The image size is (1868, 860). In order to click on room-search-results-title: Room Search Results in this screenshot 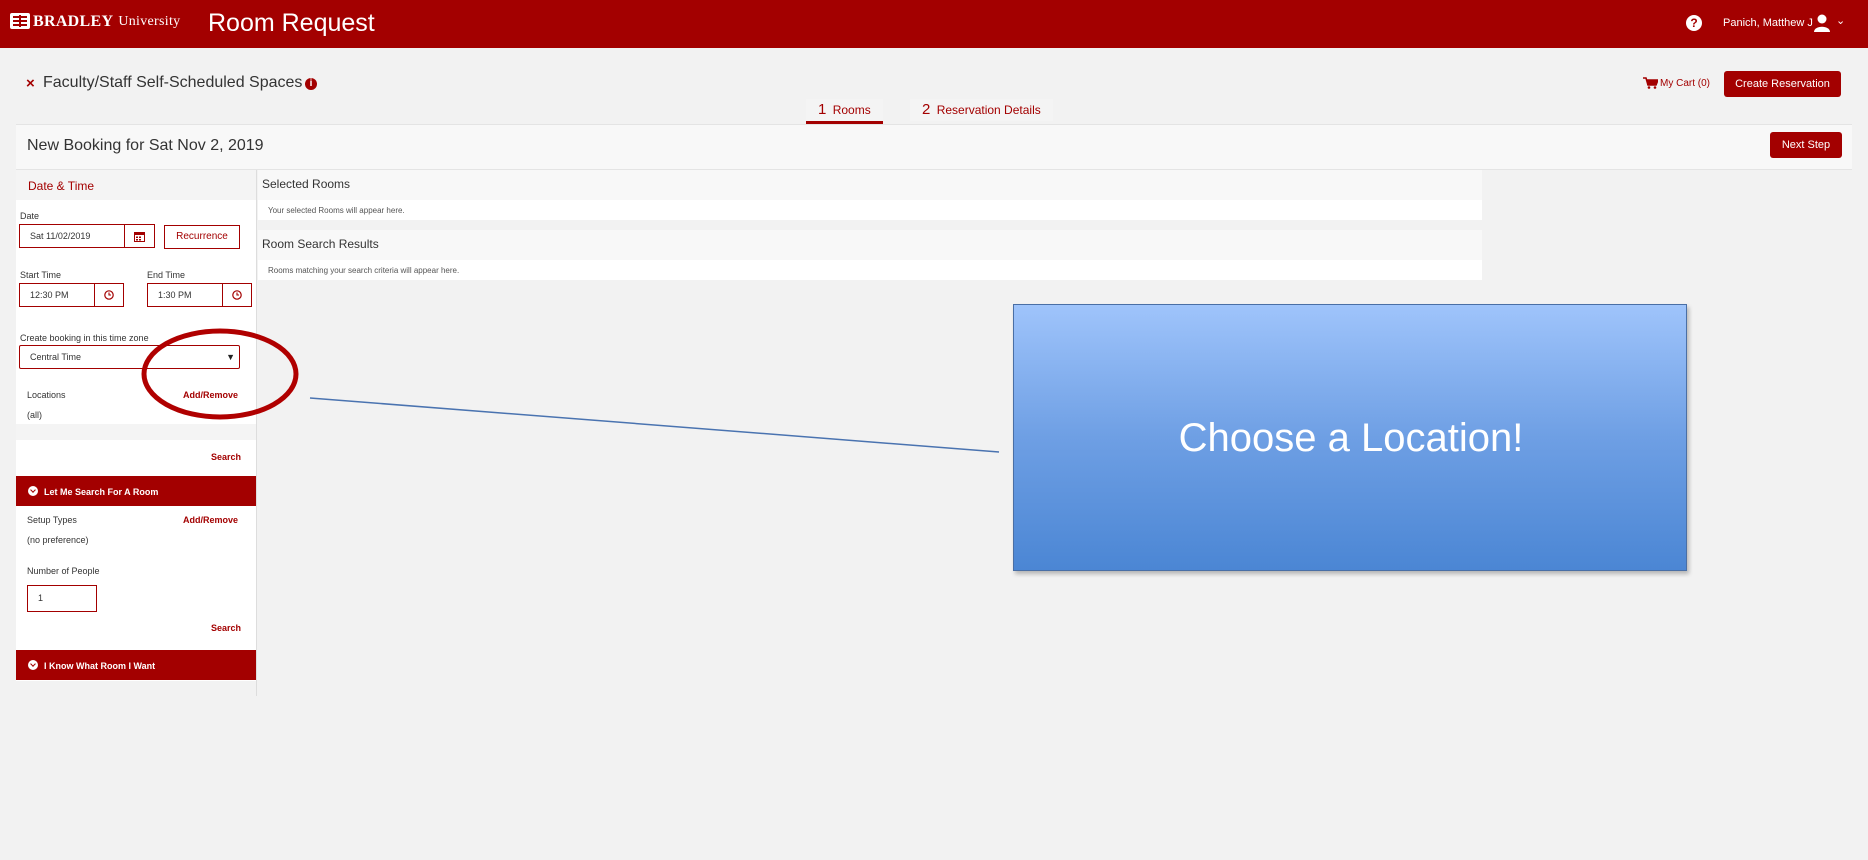, I will do `click(320, 244)`.